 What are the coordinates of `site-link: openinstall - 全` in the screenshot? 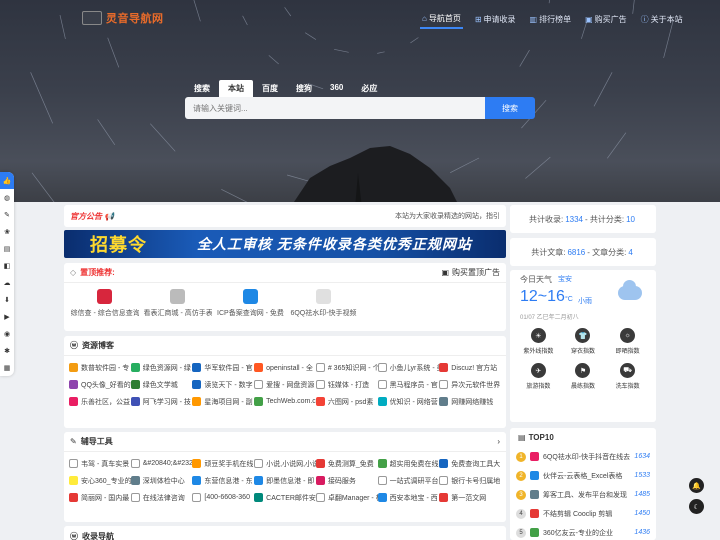 It's located at (285, 367).